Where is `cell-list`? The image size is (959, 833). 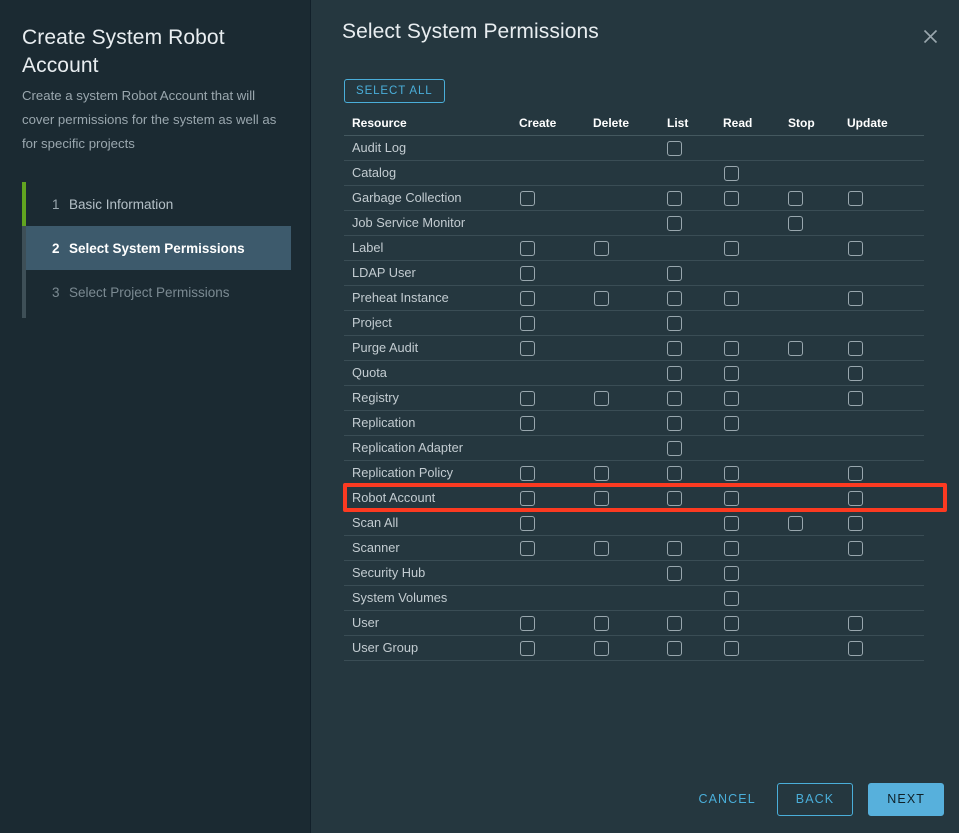
cell-list is located at coordinates (695, 173).